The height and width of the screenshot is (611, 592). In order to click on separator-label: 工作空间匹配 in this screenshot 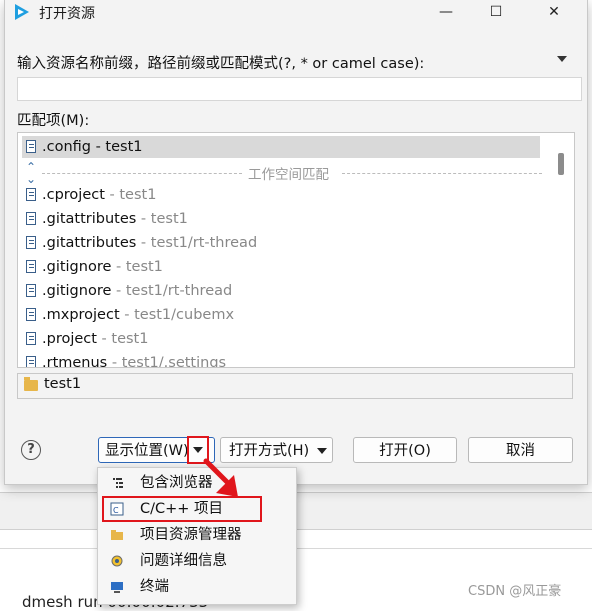, I will do `click(288, 175)`.